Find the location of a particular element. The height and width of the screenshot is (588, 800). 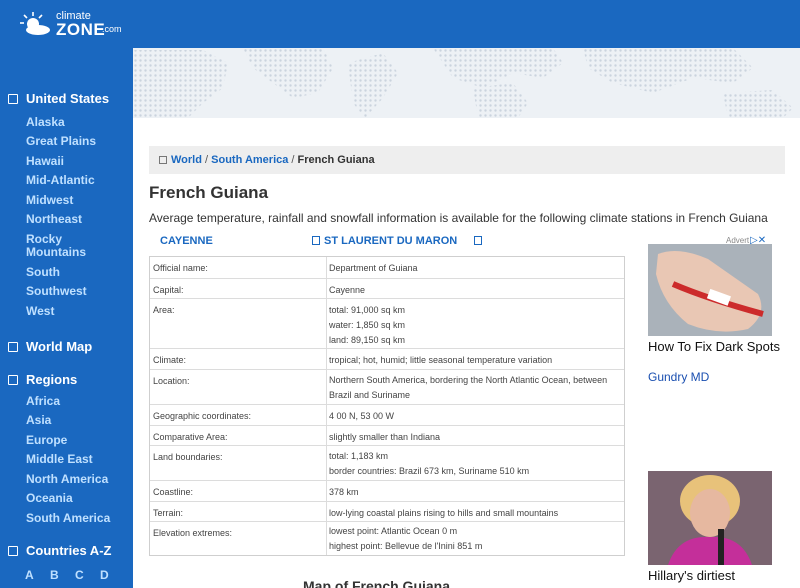

sidebar-item-oceania: Oceania is located at coordinates (49, 498).